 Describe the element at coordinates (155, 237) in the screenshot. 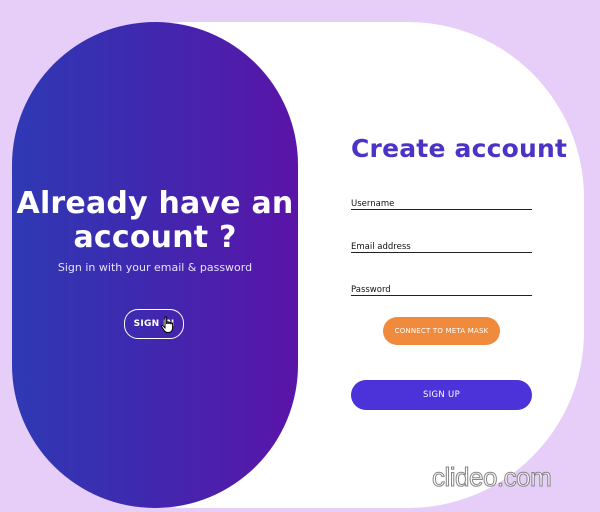

I see `overlay-title-line2: account ?` at that location.